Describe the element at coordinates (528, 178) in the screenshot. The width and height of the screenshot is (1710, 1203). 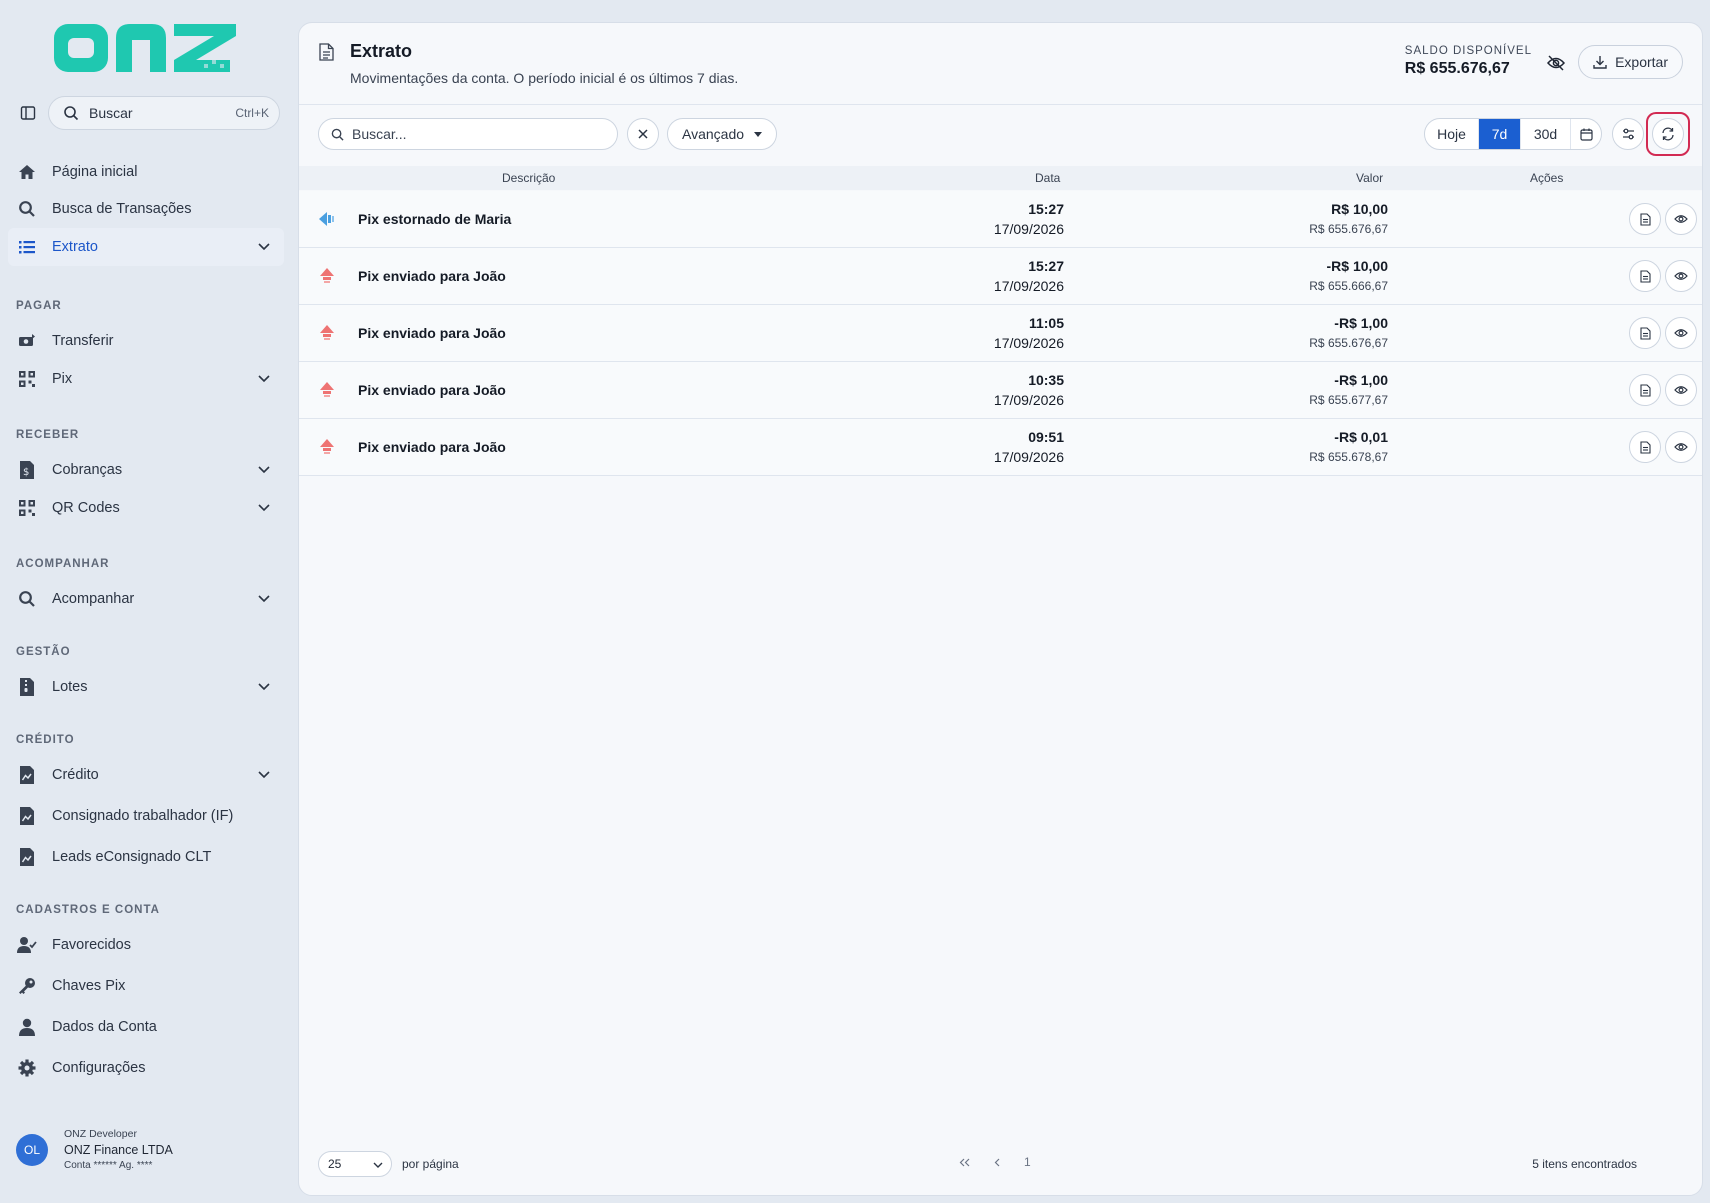
I see `column-descricao: Descrição` at that location.